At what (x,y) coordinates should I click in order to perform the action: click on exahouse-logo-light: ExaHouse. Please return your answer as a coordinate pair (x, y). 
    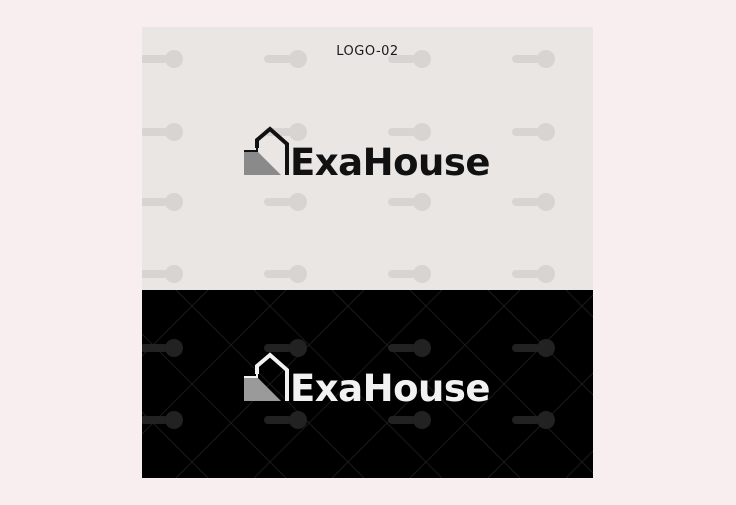
    Looking at the image, I should click on (367, 152).